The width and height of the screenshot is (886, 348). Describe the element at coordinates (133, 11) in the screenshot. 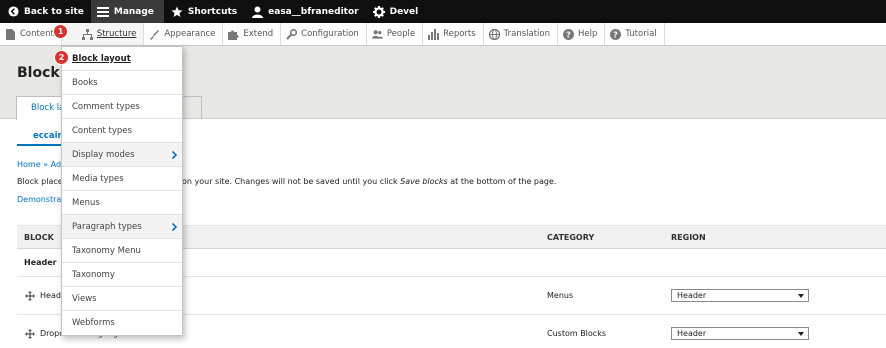

I see `manage-label: Manage` at that location.